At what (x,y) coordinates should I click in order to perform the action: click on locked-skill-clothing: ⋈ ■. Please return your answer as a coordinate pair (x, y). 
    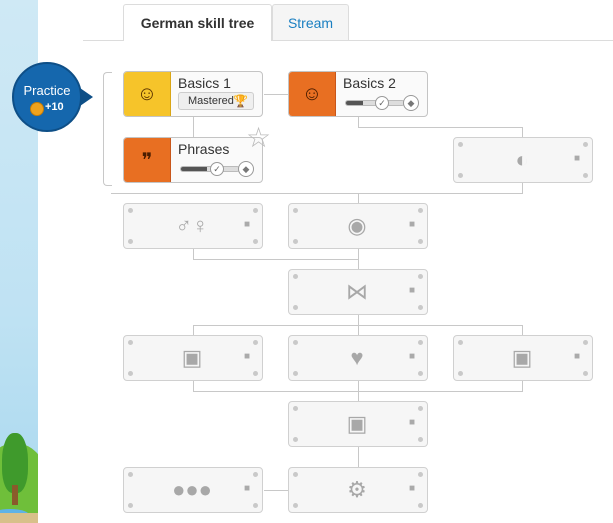
    Looking at the image, I should click on (358, 292).